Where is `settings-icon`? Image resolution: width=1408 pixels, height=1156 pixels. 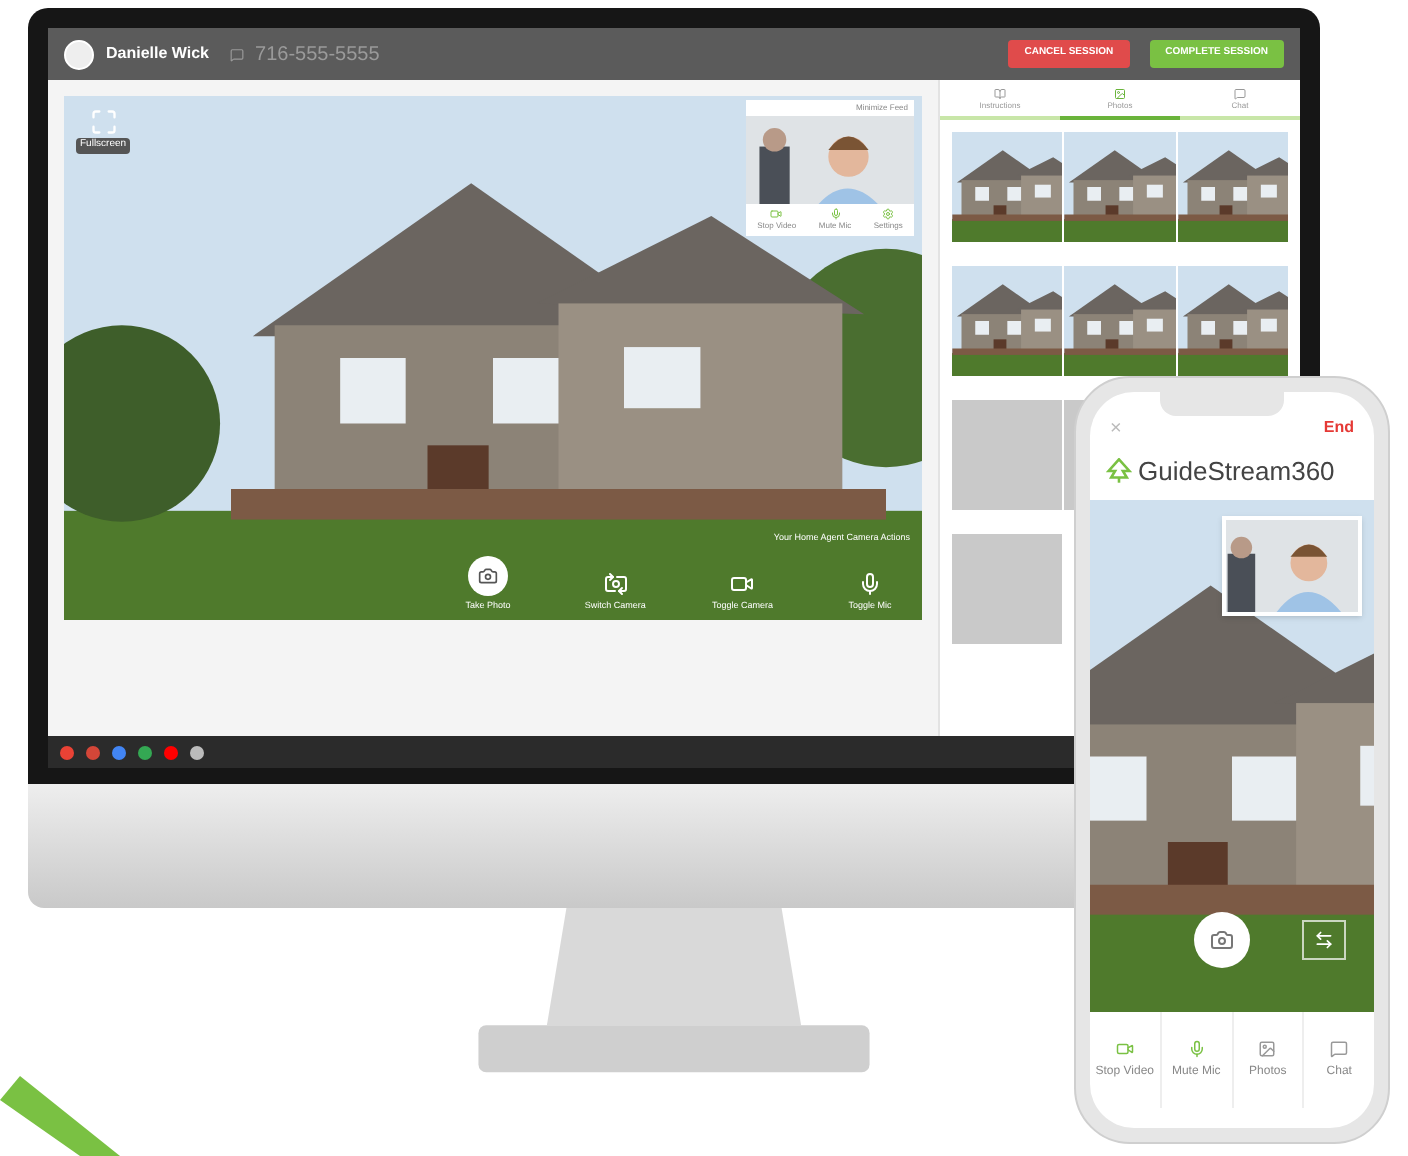
settings-icon is located at coordinates (888, 214).